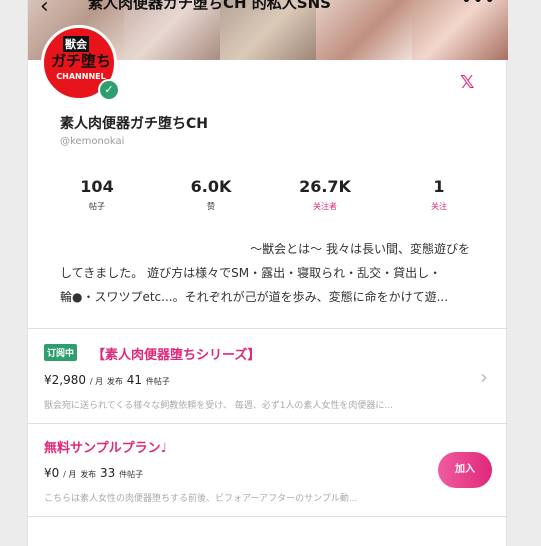 The image size is (541, 546). I want to click on stat-label: 关注, so click(439, 206).